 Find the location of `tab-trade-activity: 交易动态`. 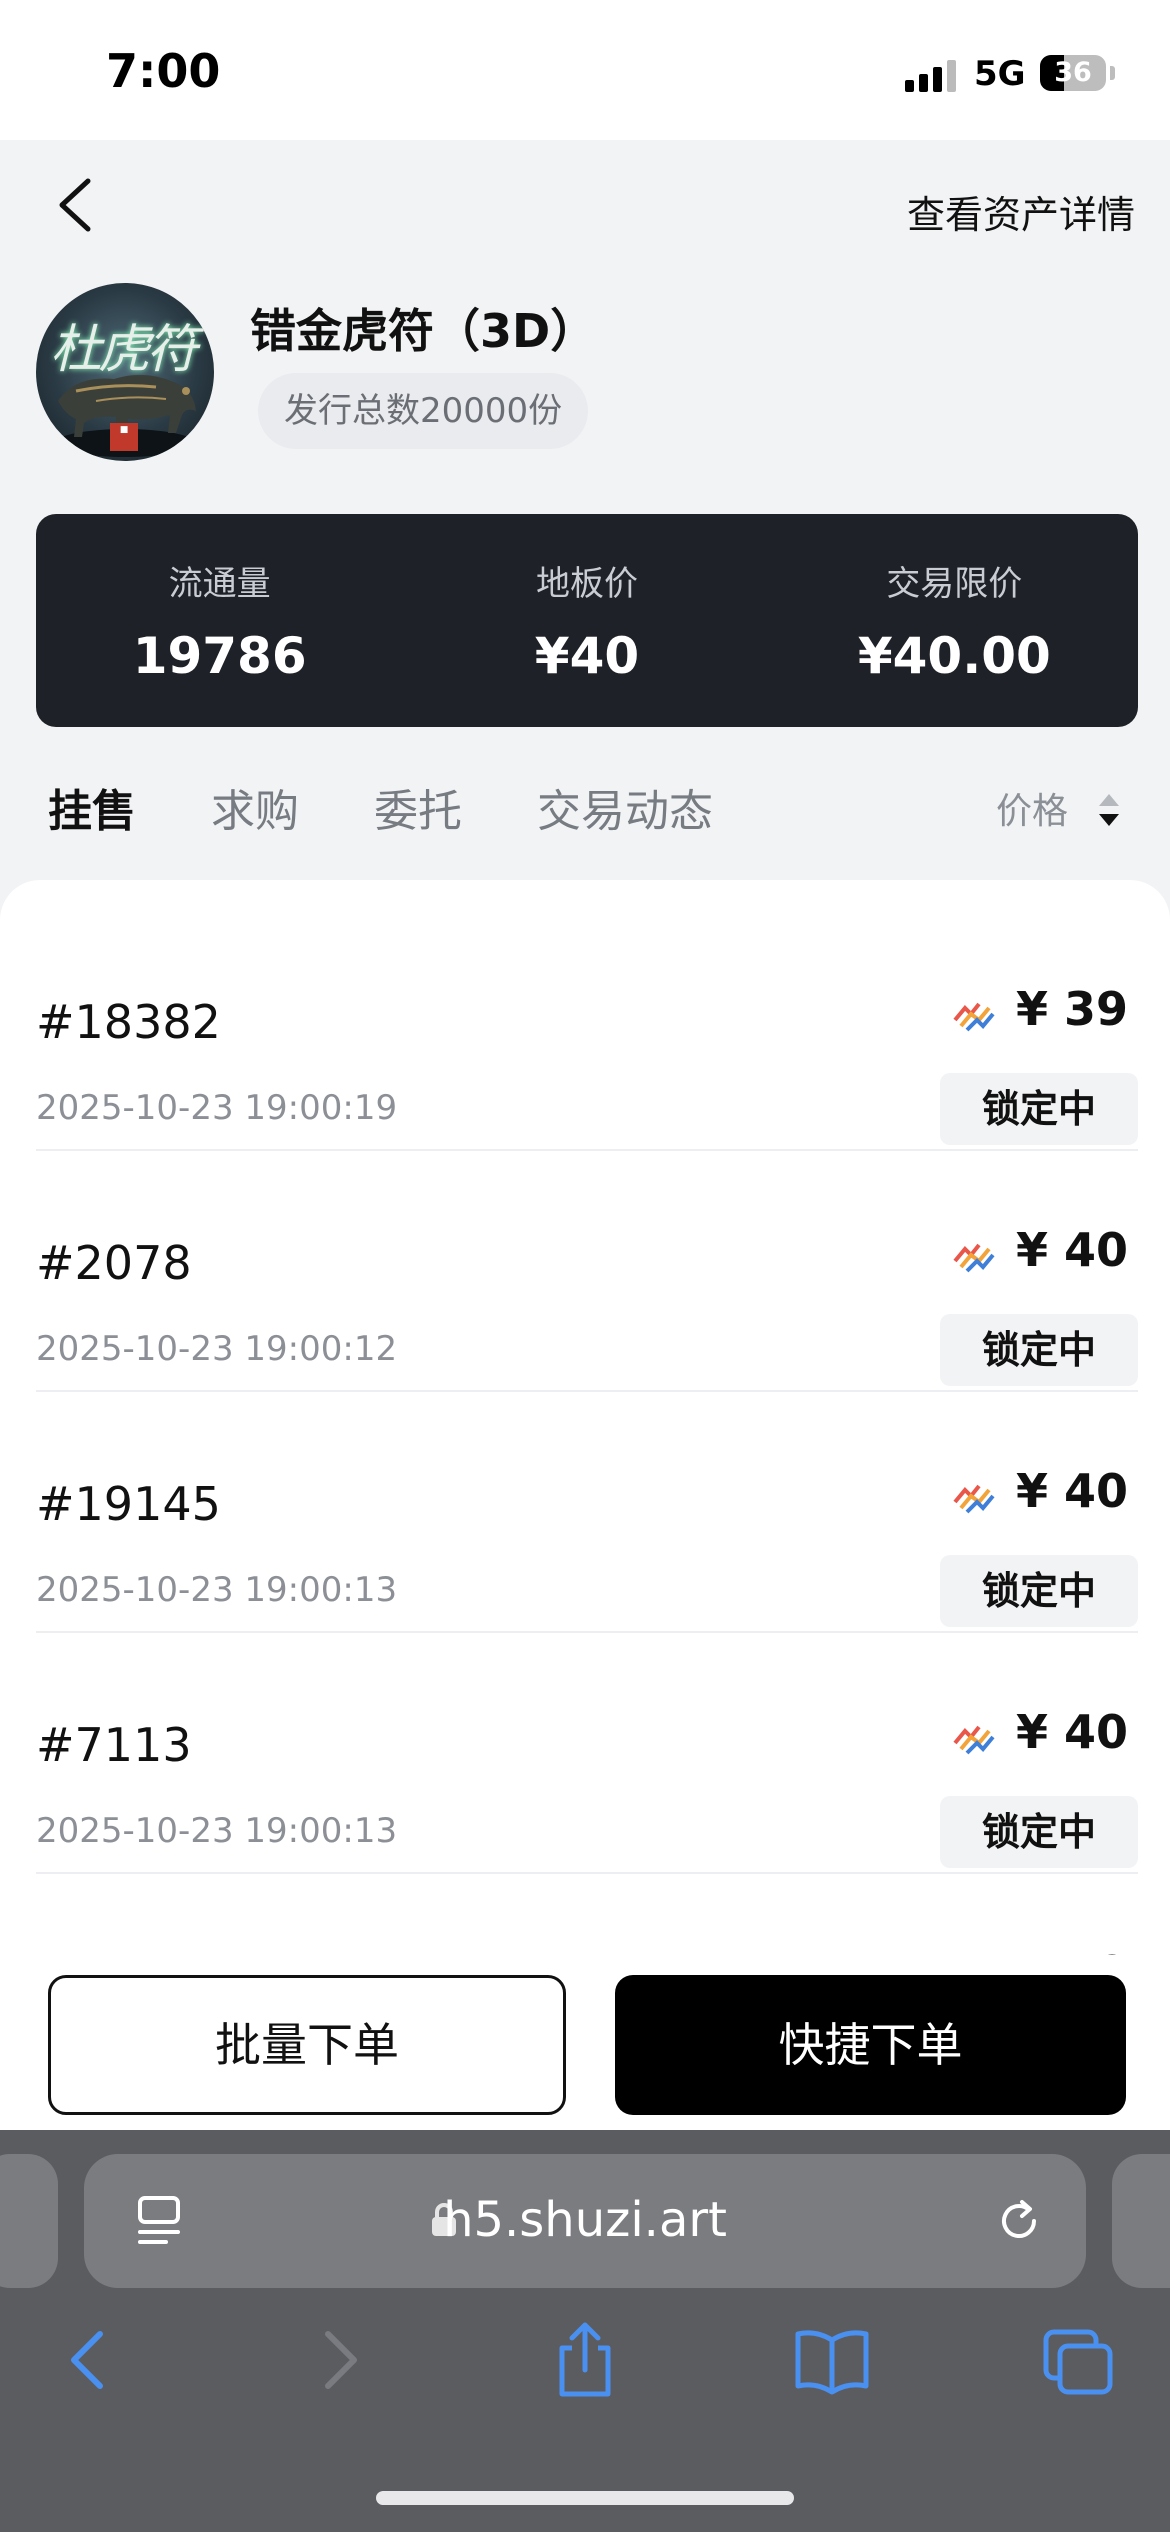

tab-trade-activity: 交易动态 is located at coordinates (625, 807).